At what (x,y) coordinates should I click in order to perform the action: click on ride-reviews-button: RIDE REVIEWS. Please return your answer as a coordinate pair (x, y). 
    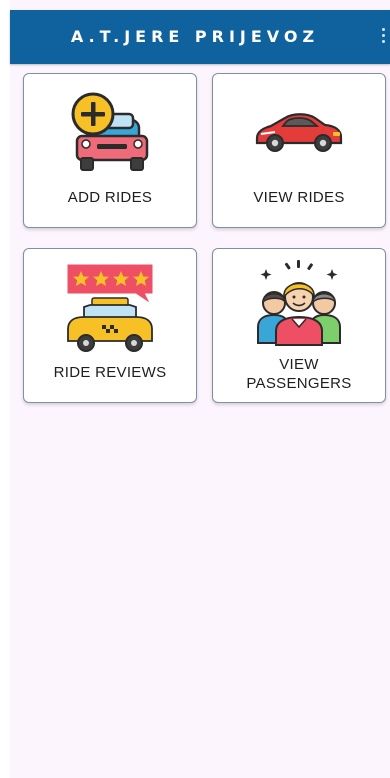
    Looking at the image, I should click on (110, 325).